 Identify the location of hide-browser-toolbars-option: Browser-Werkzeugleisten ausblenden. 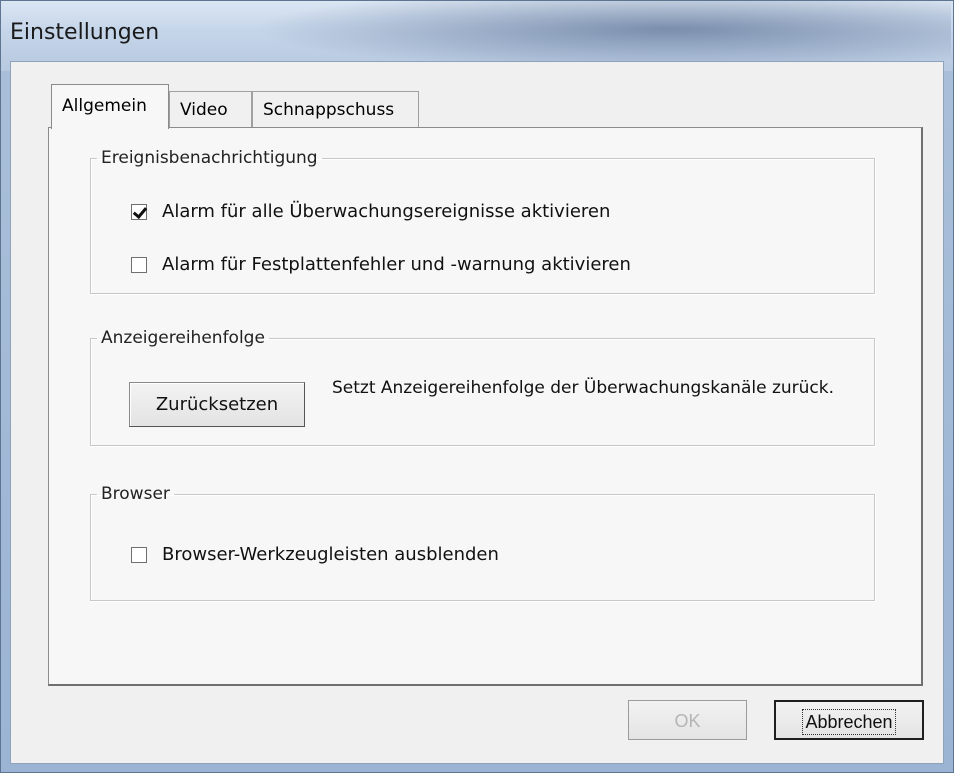
(315, 554).